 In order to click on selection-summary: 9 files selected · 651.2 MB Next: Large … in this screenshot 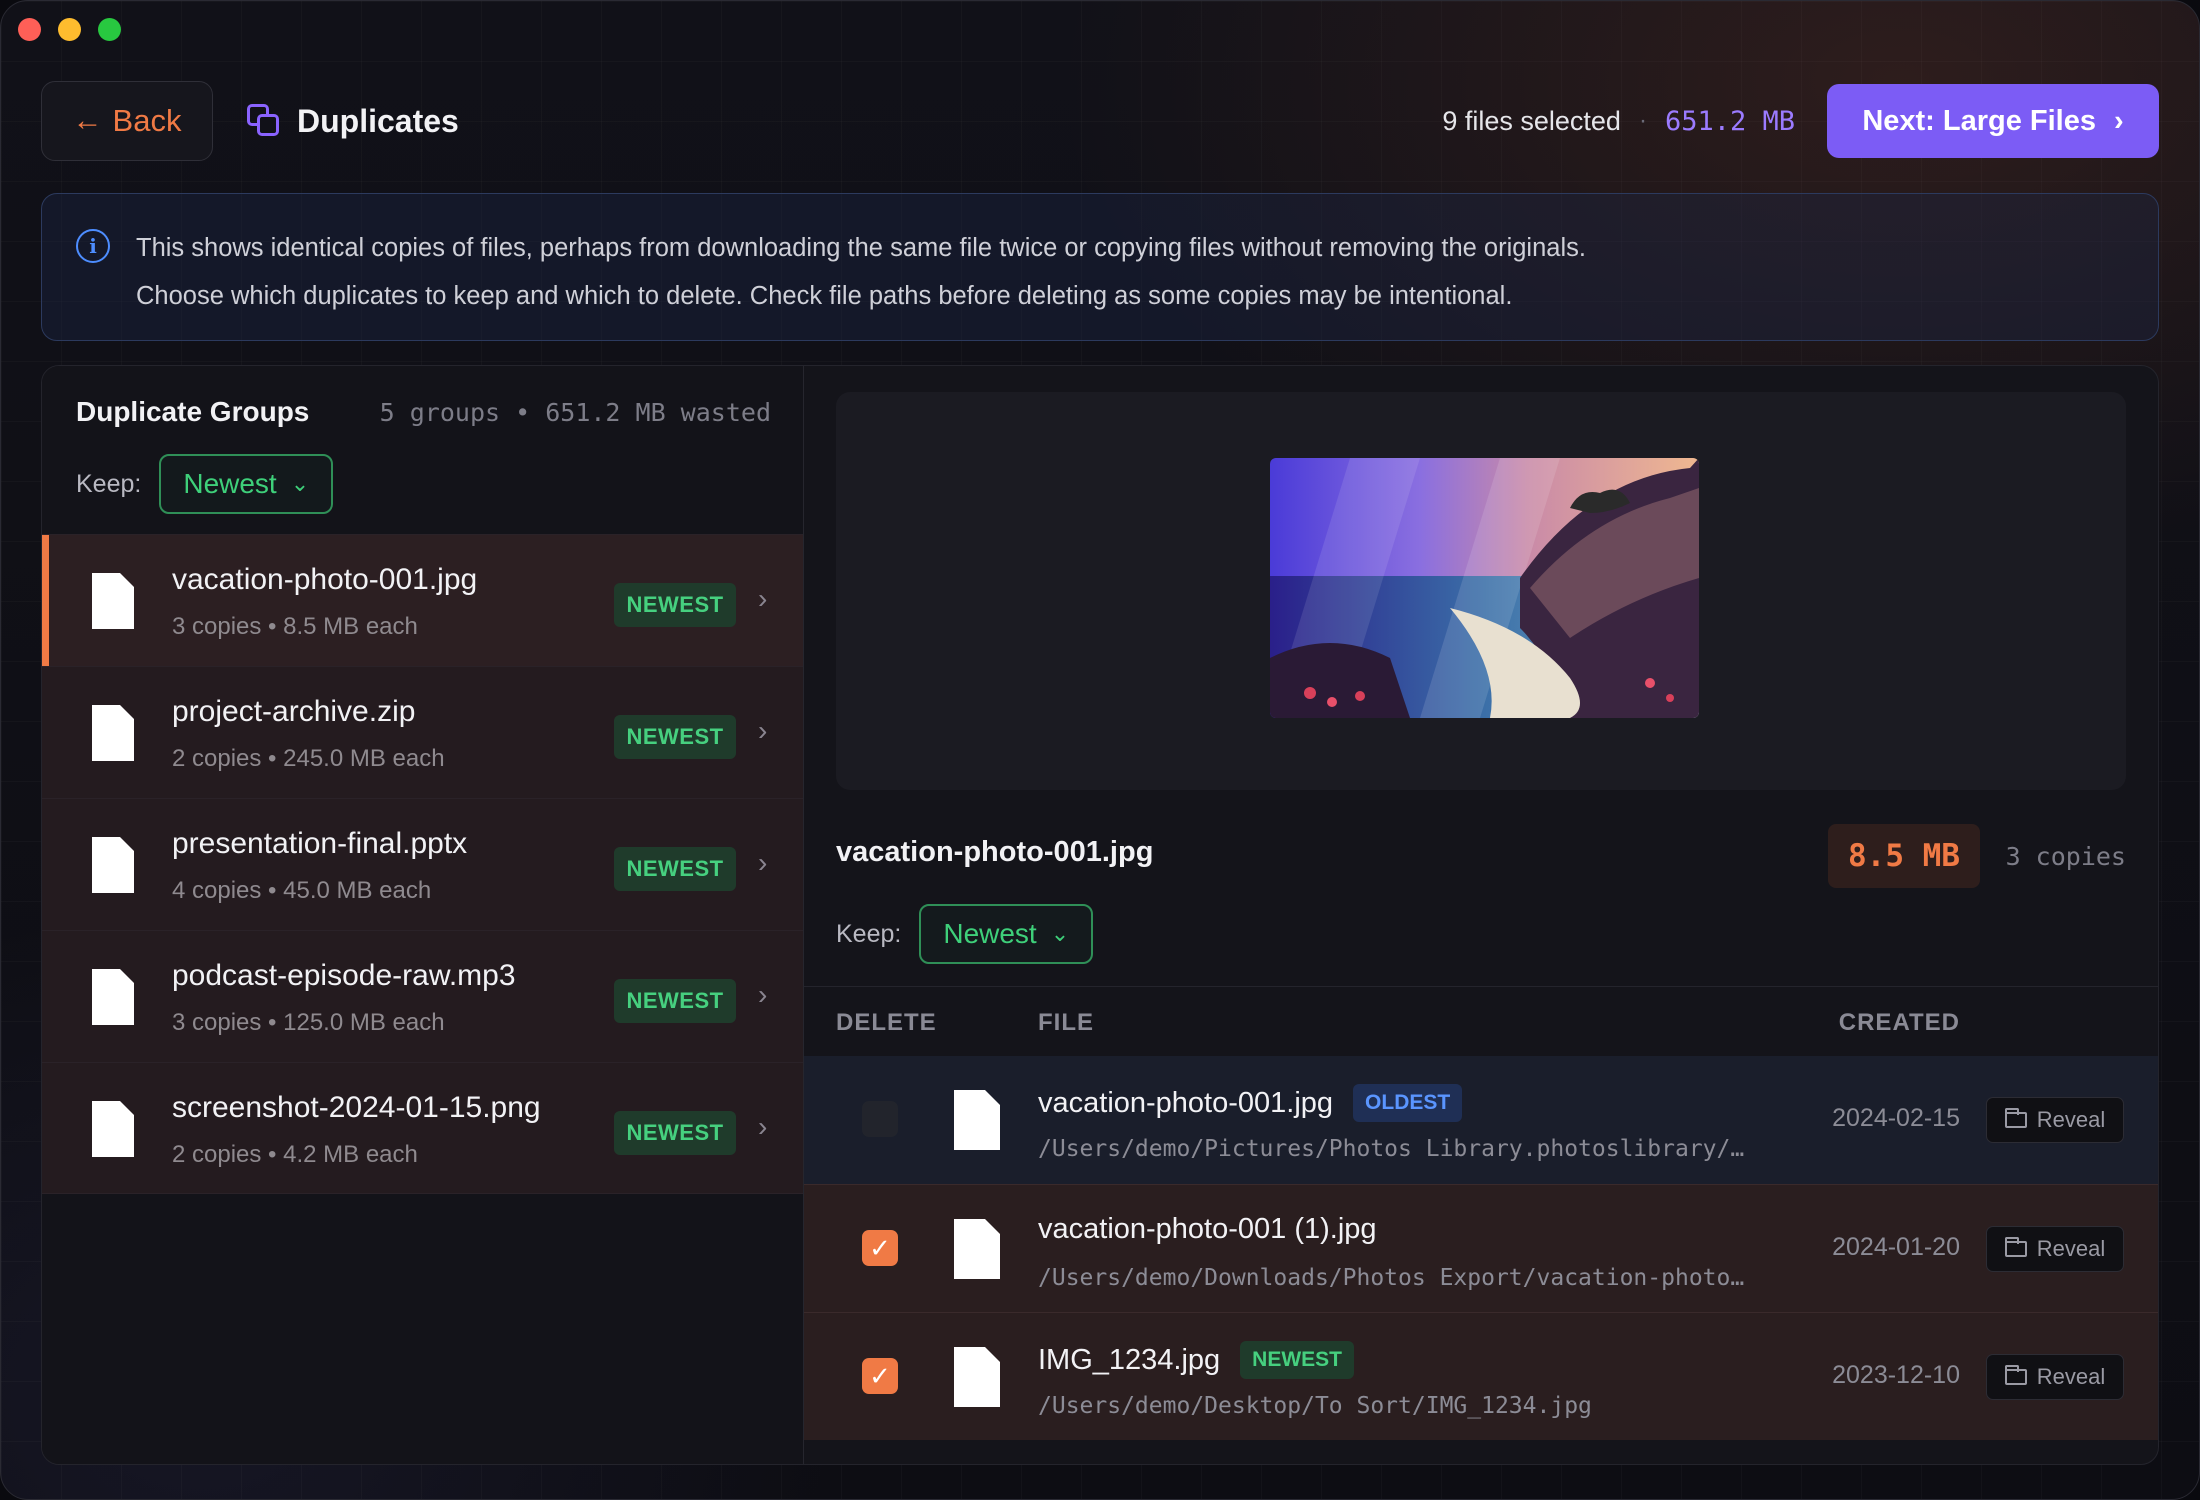, I will do `click(1800, 121)`.